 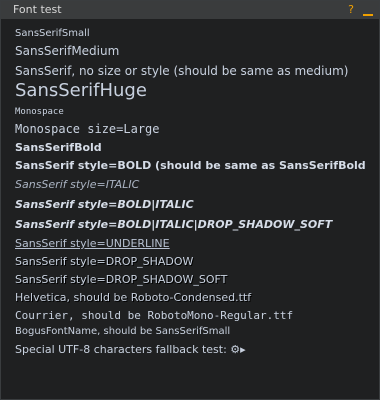 What do you see at coordinates (81, 90) in the screenshot?
I see `sans-serif-huge-line: SansSerifHuge` at bounding box center [81, 90].